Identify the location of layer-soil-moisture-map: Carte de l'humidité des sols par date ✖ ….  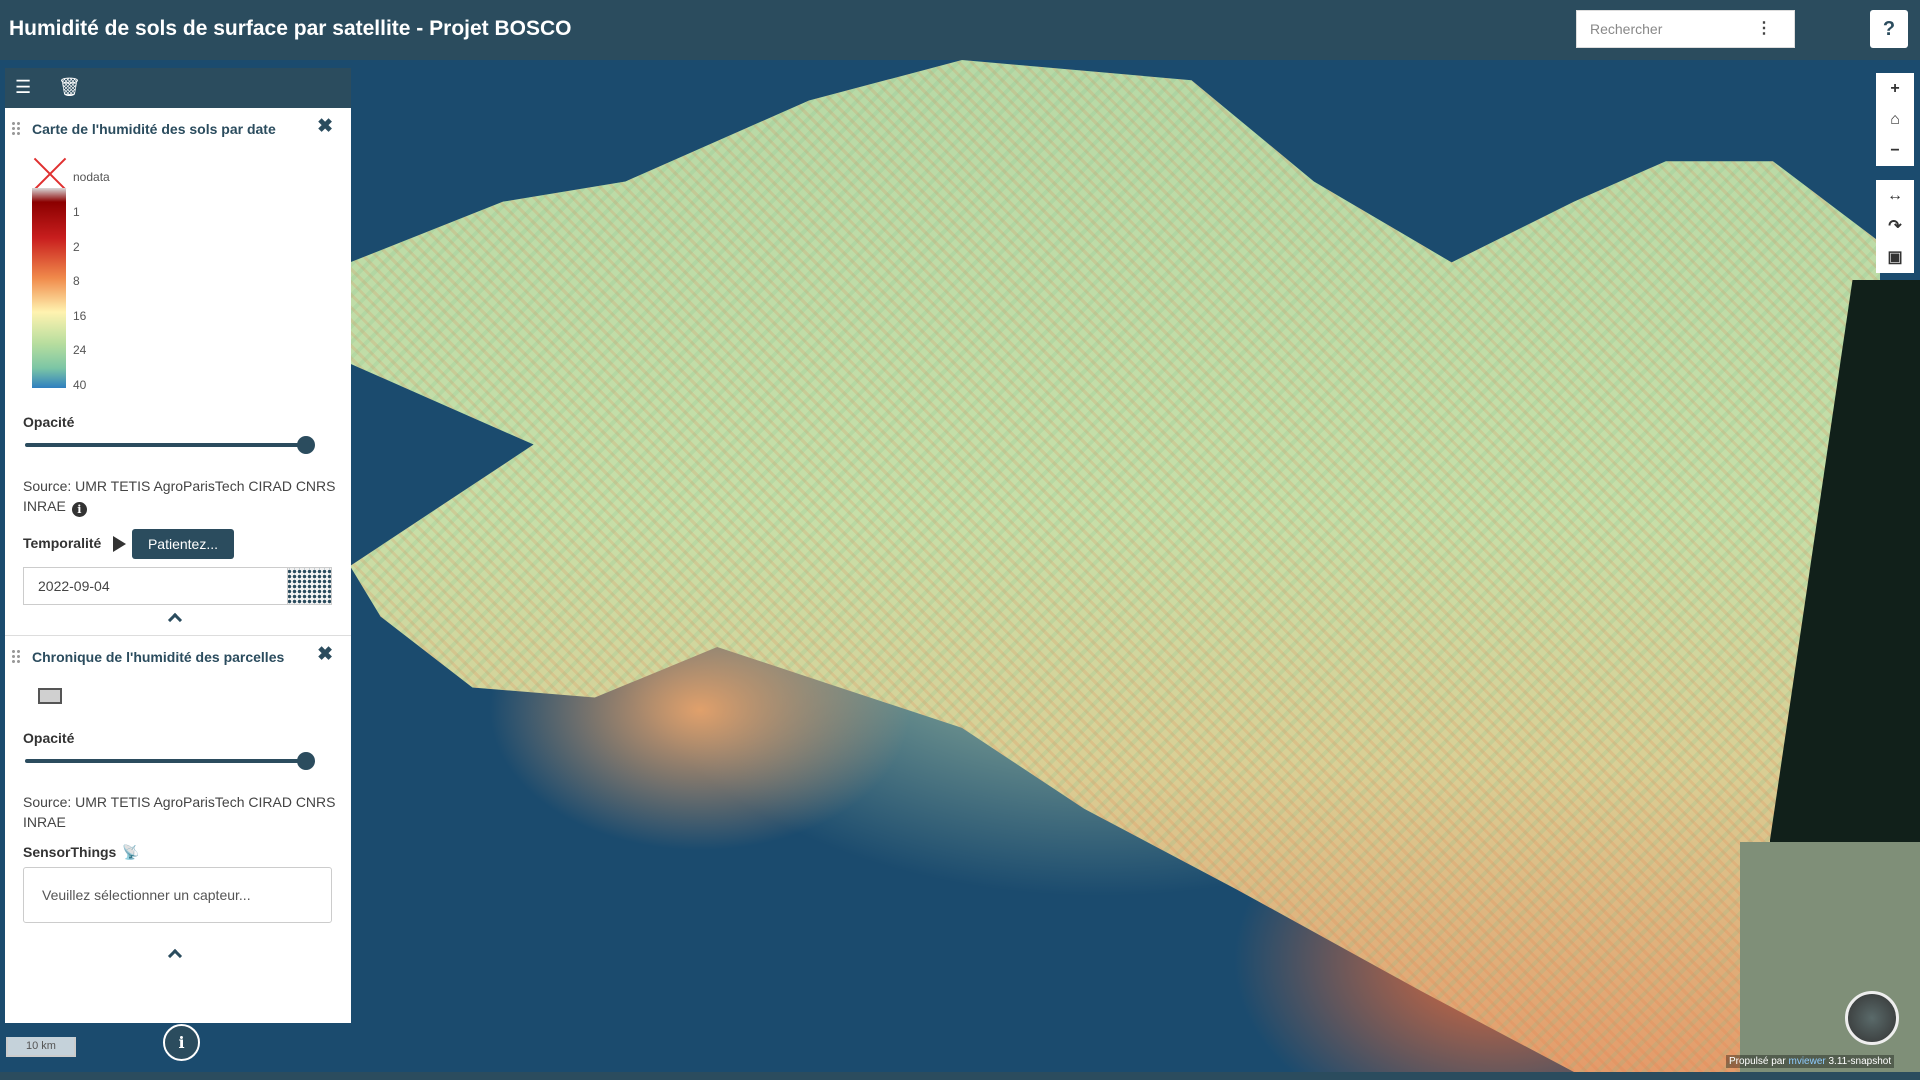
(178, 372).